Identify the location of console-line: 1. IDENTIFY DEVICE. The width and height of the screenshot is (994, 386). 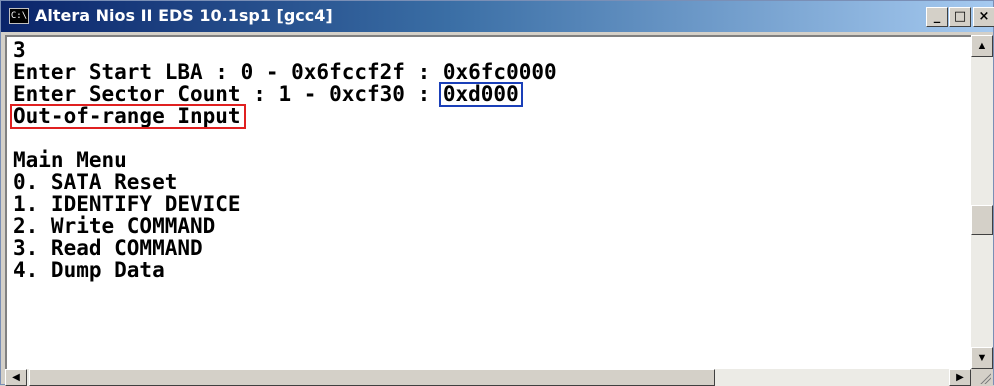
(127, 204).